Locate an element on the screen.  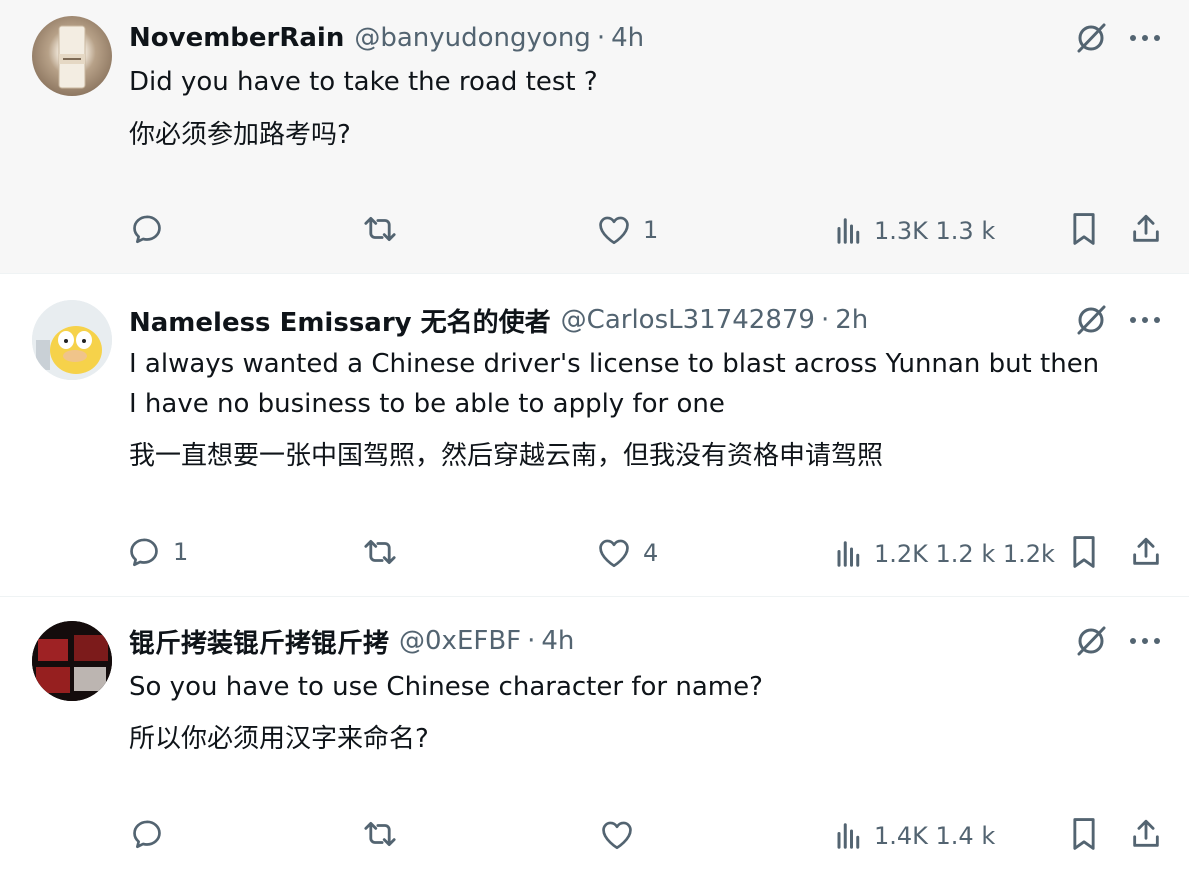
views-count: 1.2K 1.2 k 1.2k is located at coordinates (964, 554).